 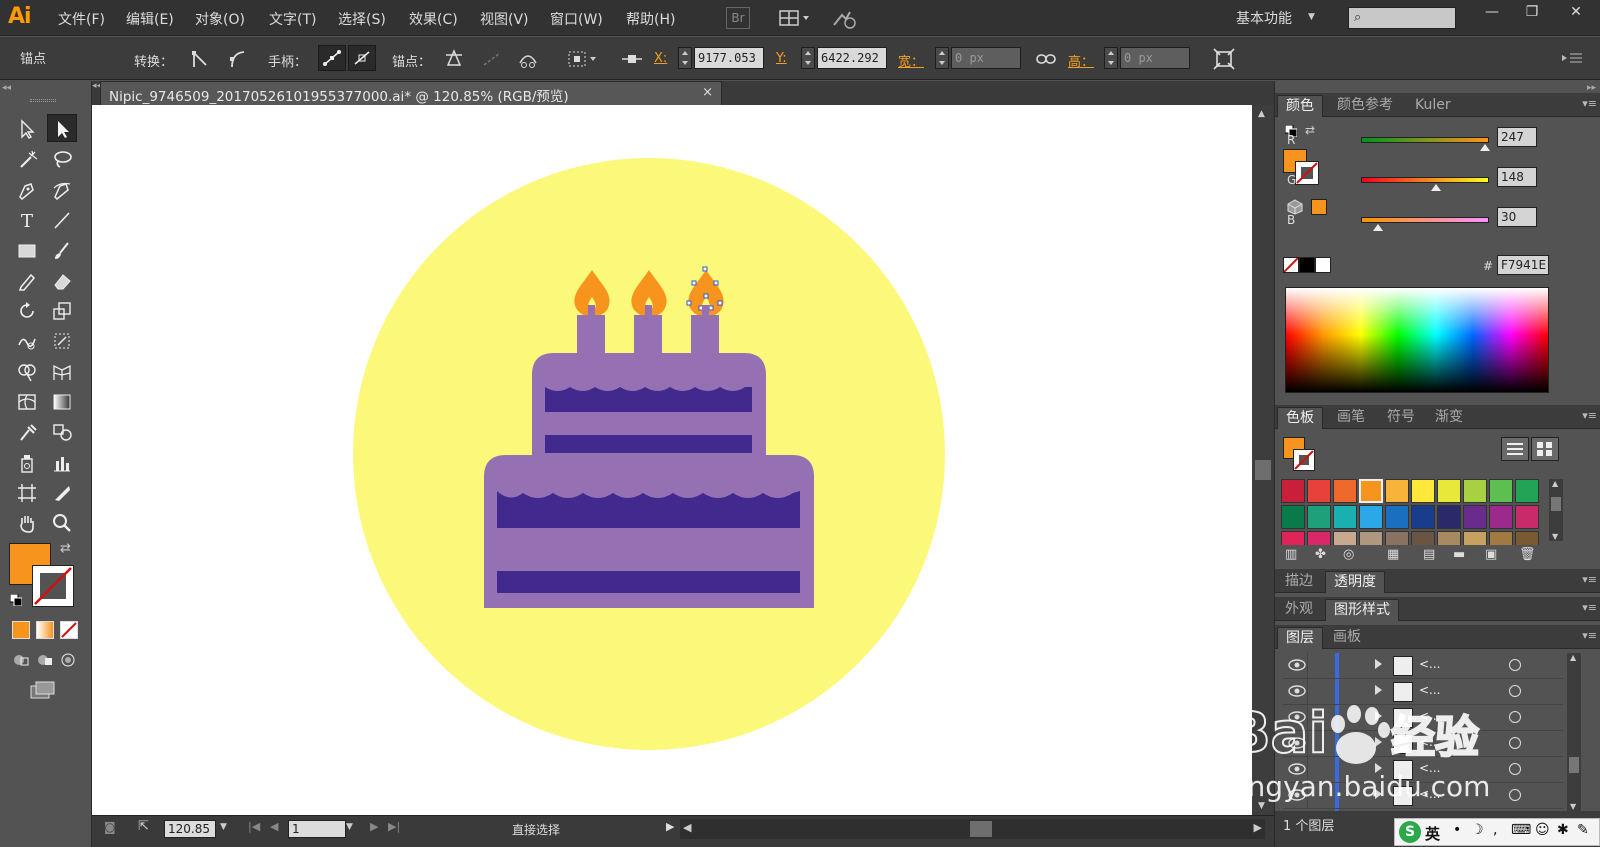 What do you see at coordinates (808, 58) in the screenshot?
I see `y-stepper` at bounding box center [808, 58].